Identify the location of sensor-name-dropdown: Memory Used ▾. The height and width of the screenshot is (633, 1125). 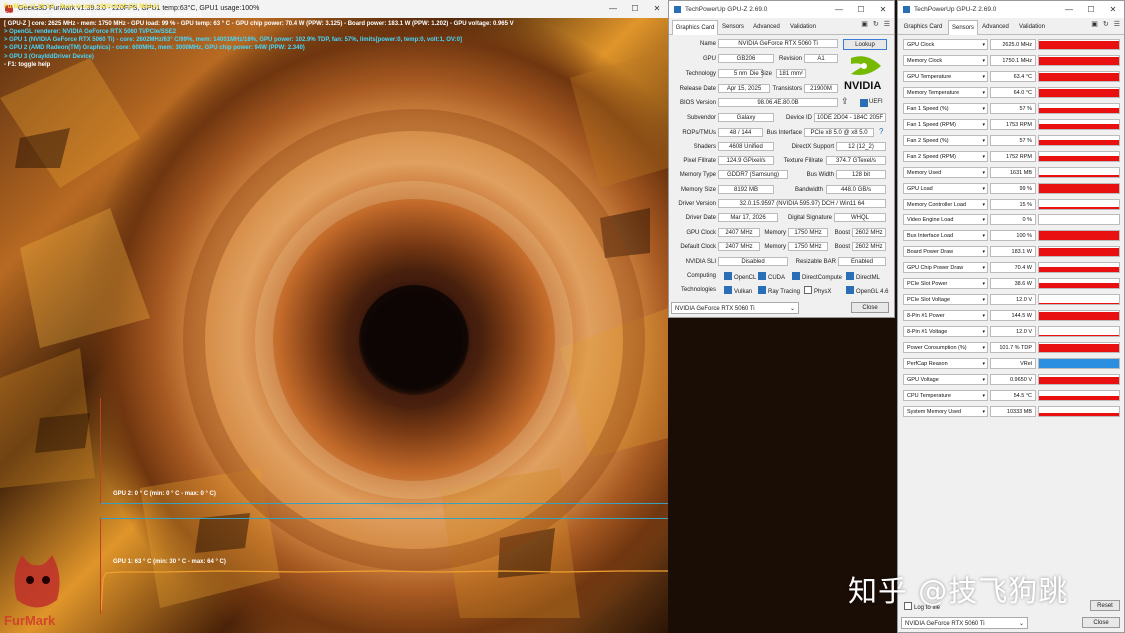
(945, 172).